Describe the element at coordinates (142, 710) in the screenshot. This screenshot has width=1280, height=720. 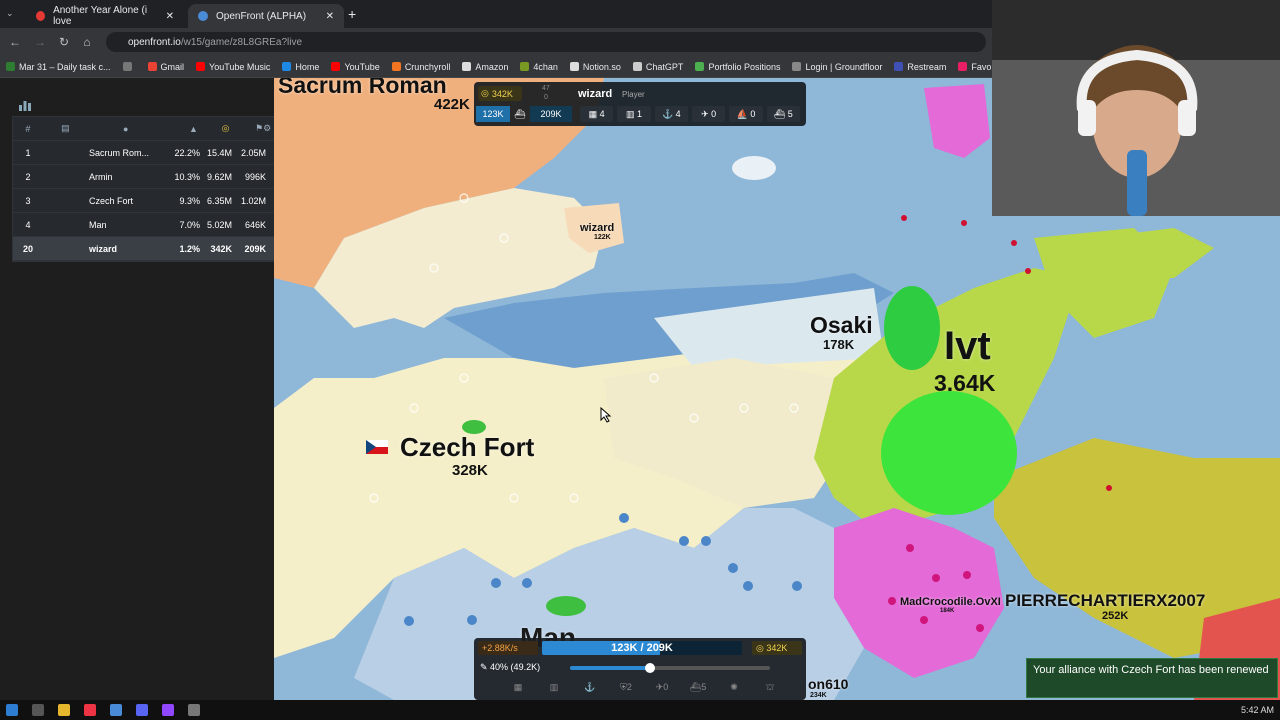
I see `discord-icon` at that location.